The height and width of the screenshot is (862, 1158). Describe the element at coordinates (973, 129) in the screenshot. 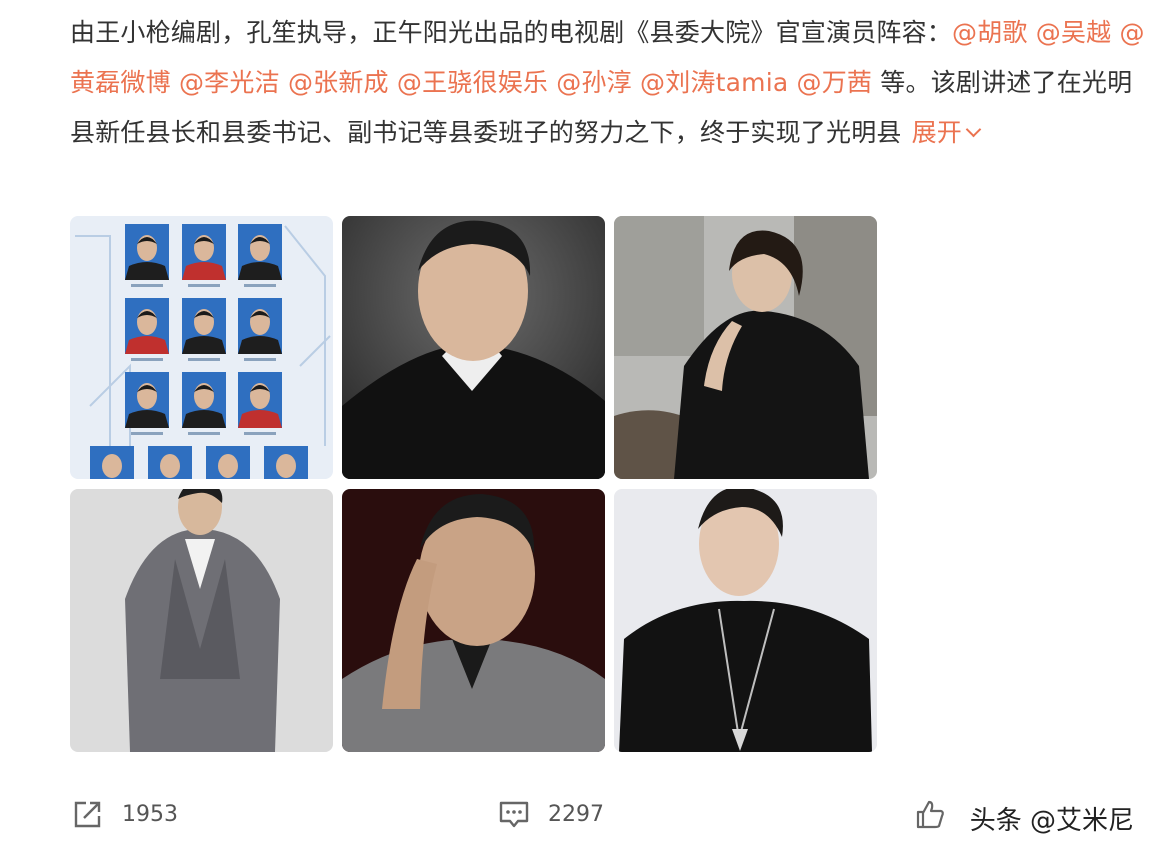

I see `chevron-down-icon` at that location.